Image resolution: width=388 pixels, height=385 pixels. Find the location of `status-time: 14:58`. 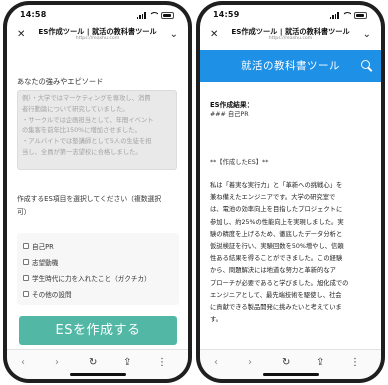

status-time: 14:58 is located at coordinates (33, 14).